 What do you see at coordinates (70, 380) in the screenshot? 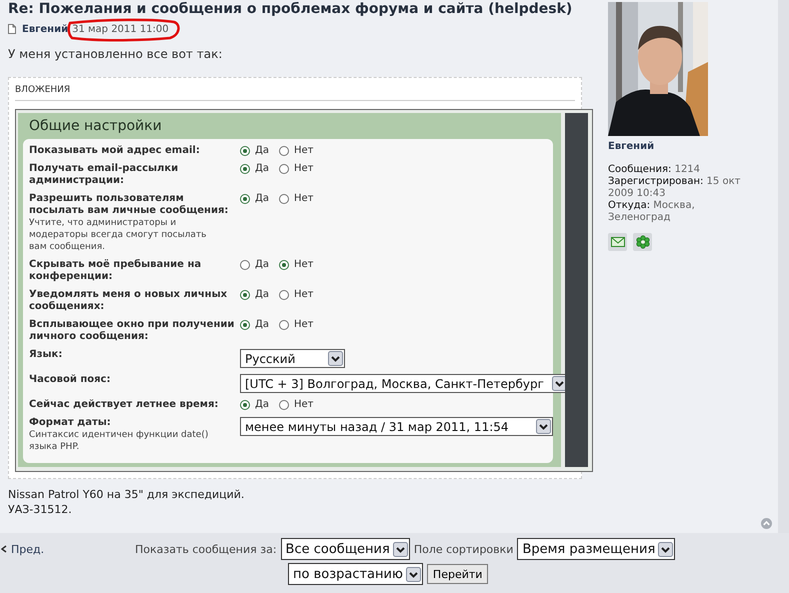
I see `setting-label: Часовой пояс:` at bounding box center [70, 380].